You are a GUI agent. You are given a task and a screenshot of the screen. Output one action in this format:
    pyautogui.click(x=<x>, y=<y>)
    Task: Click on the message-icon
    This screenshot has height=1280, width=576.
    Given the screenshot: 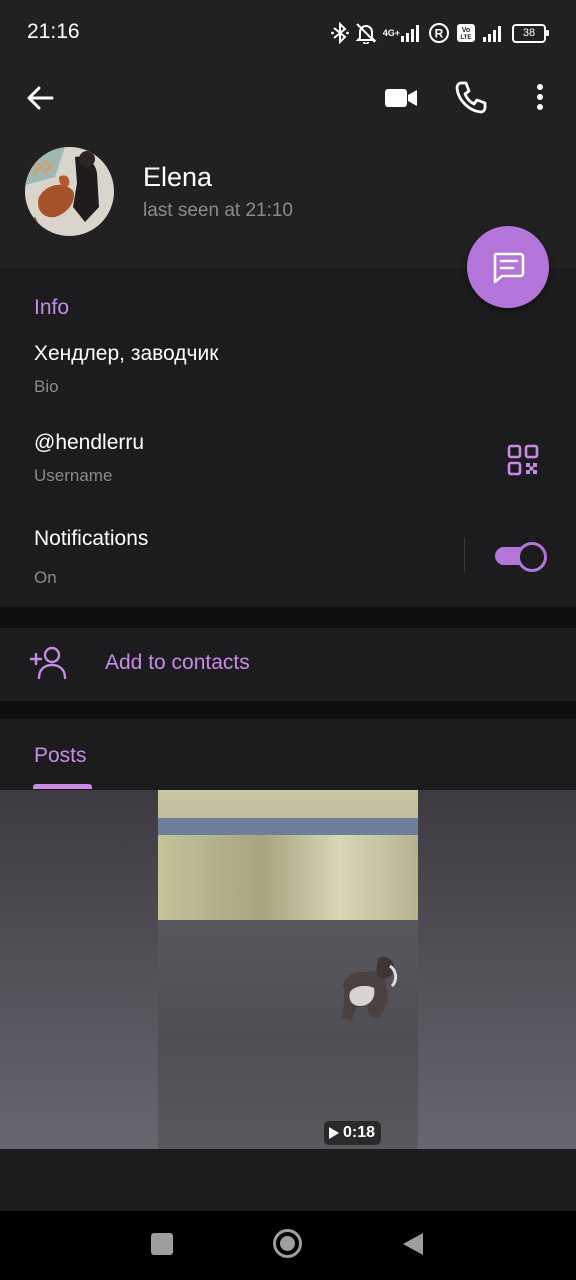 What is the action you would take?
    pyautogui.click(x=509, y=268)
    